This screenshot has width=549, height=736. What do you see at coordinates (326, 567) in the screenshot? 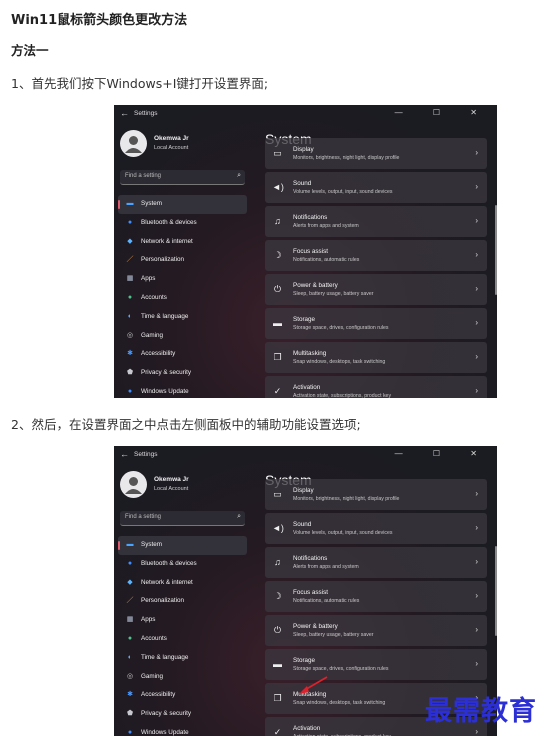
I see `card-subtitle: Alerts from apps and system` at bounding box center [326, 567].